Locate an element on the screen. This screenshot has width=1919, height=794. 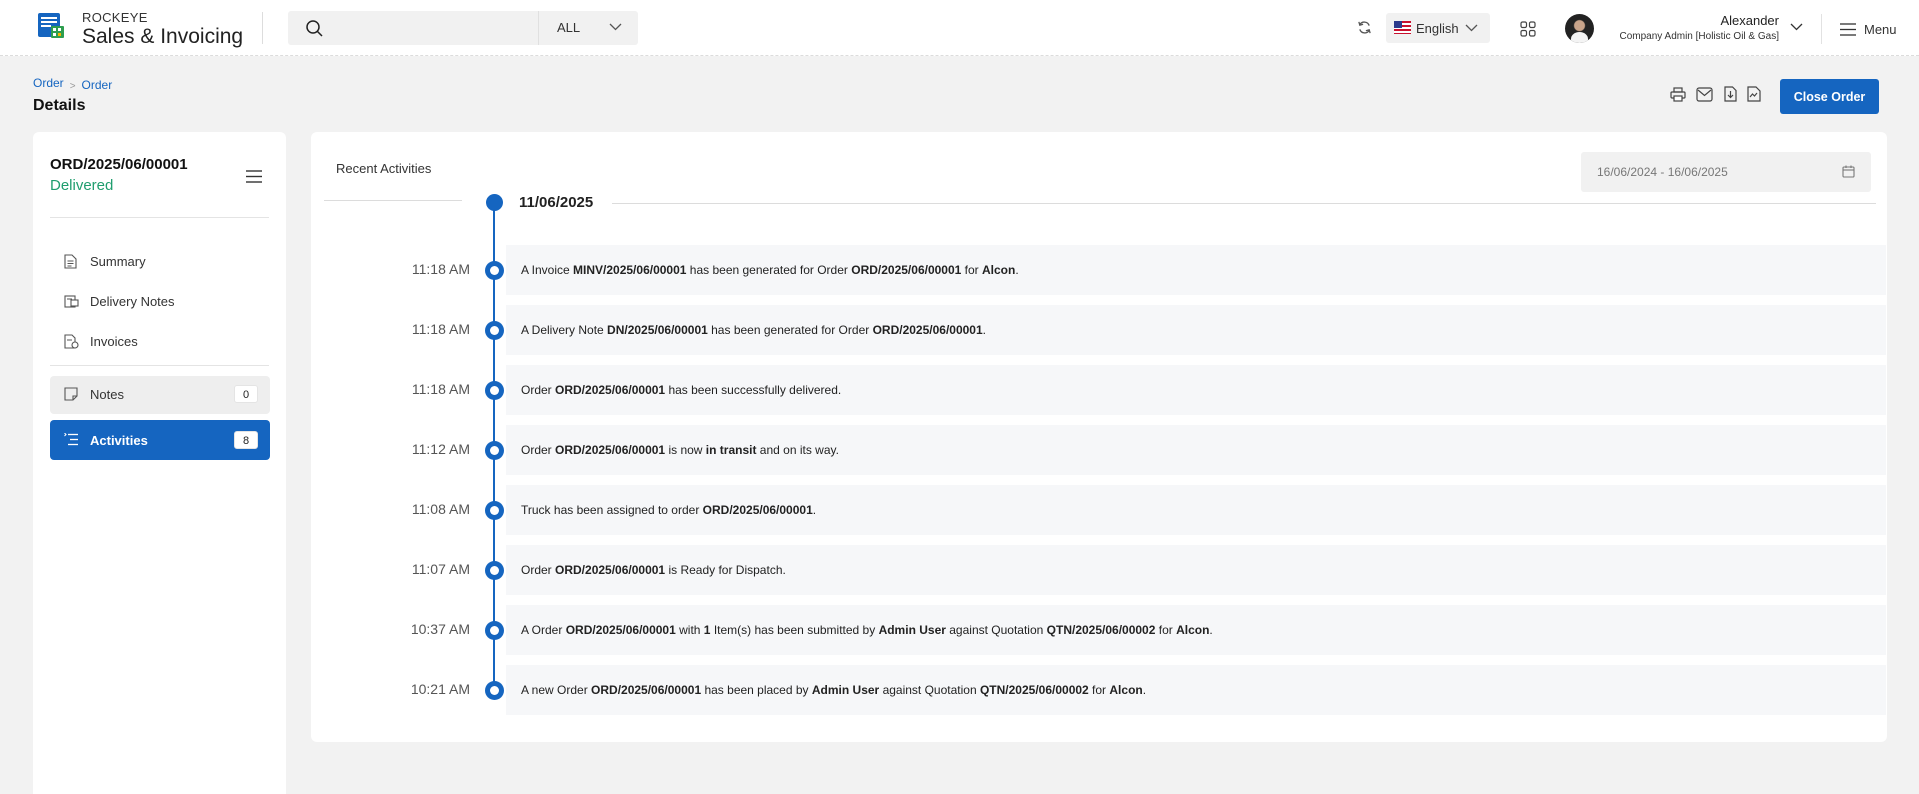
invoice-icon is located at coordinates (71, 341).